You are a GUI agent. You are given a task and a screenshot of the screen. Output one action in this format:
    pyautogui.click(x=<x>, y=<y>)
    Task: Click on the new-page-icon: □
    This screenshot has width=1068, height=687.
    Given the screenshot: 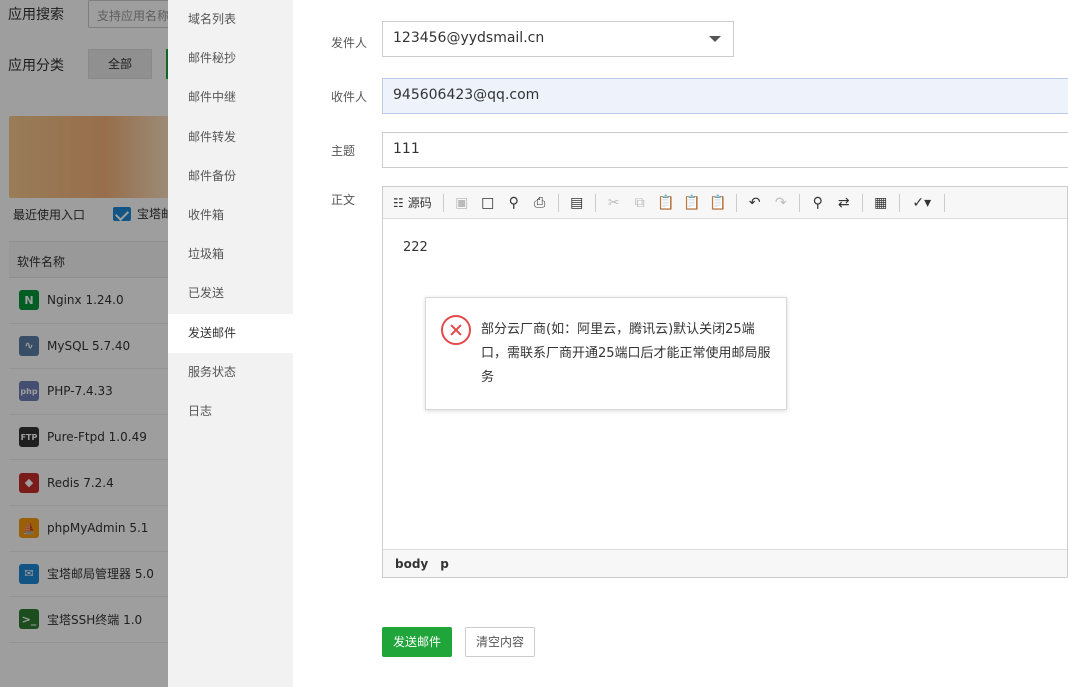 What is the action you would take?
    pyautogui.click(x=488, y=203)
    